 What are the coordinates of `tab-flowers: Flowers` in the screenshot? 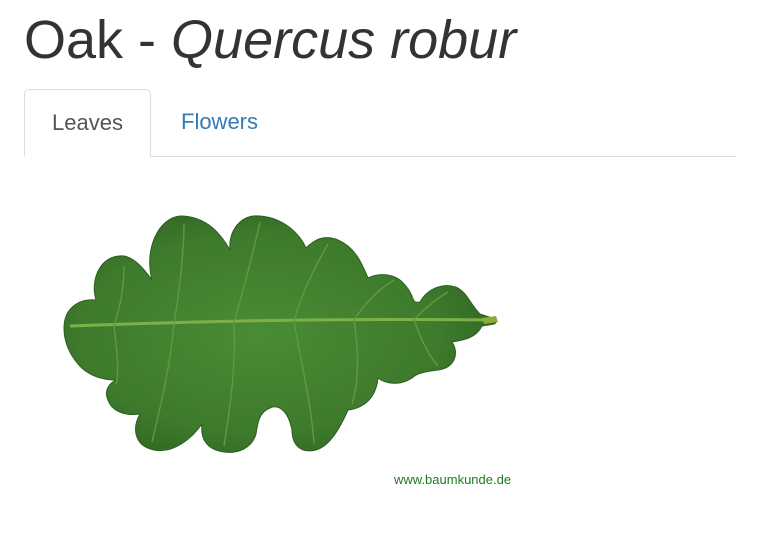 It's located at (219, 122).